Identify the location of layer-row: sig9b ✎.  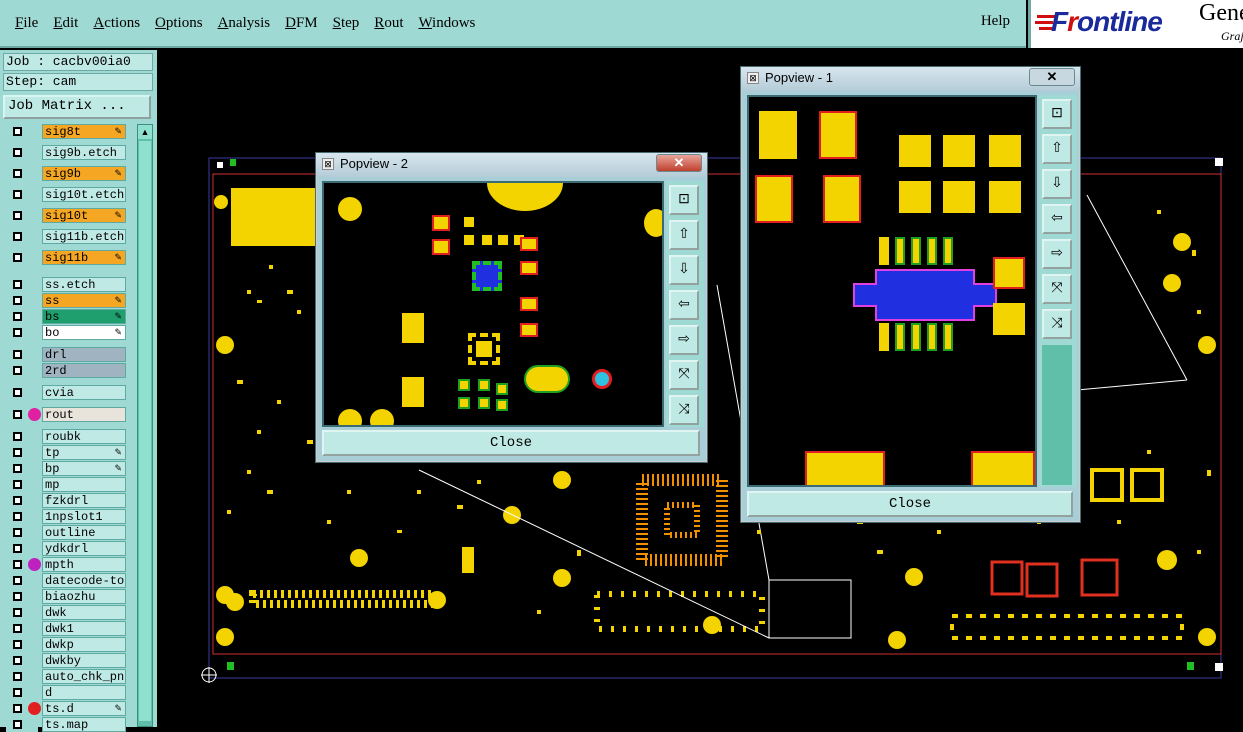
(66, 173).